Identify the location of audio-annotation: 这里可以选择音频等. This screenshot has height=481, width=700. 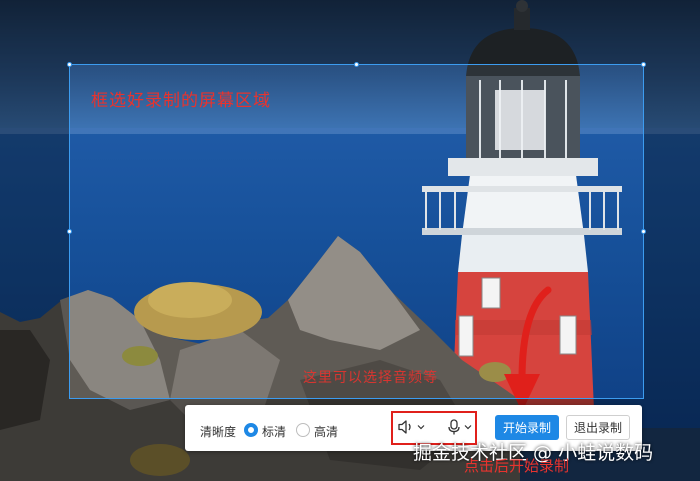
(370, 378).